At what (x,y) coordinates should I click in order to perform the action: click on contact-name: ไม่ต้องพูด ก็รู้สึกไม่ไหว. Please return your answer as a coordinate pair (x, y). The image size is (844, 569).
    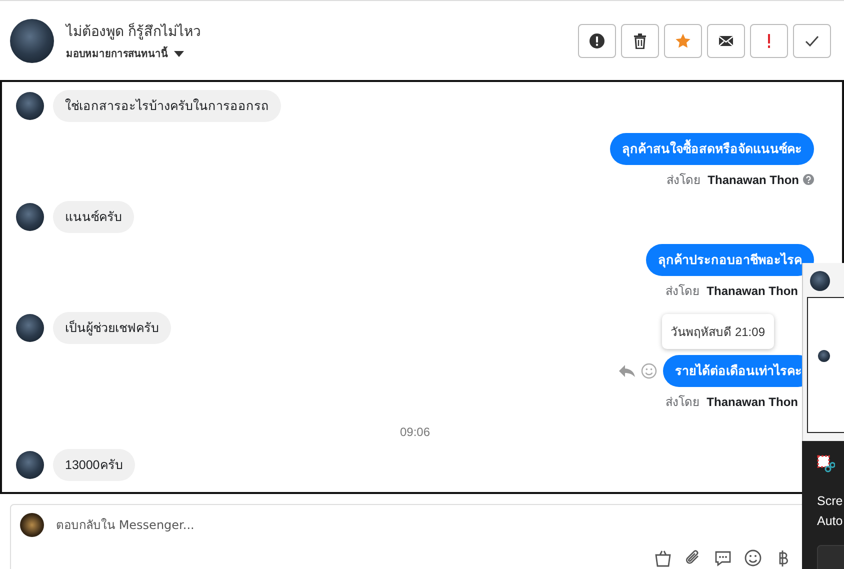
    Looking at the image, I should click on (133, 32).